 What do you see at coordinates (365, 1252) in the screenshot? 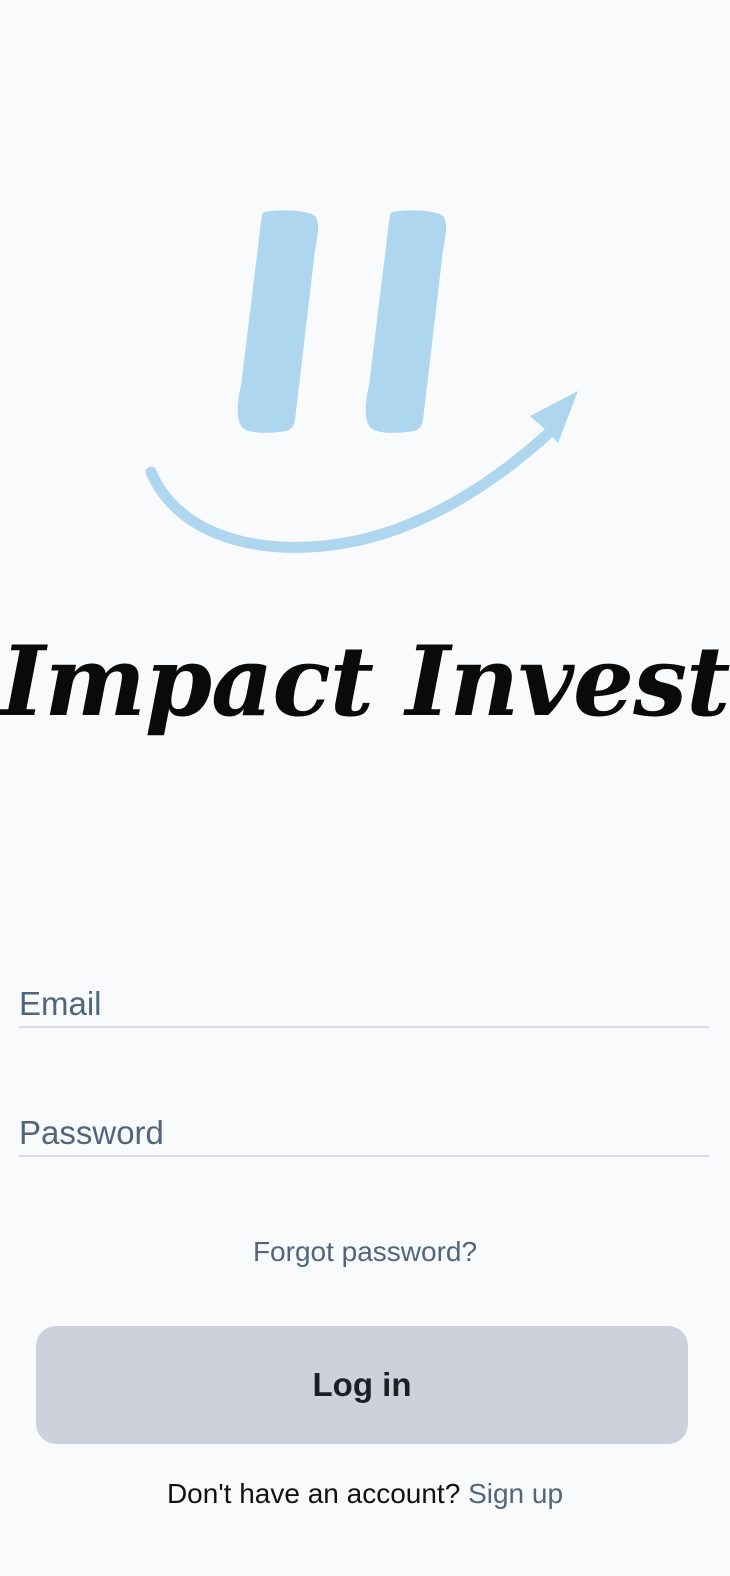
I see `forgot-password-link: Forgot password?` at bounding box center [365, 1252].